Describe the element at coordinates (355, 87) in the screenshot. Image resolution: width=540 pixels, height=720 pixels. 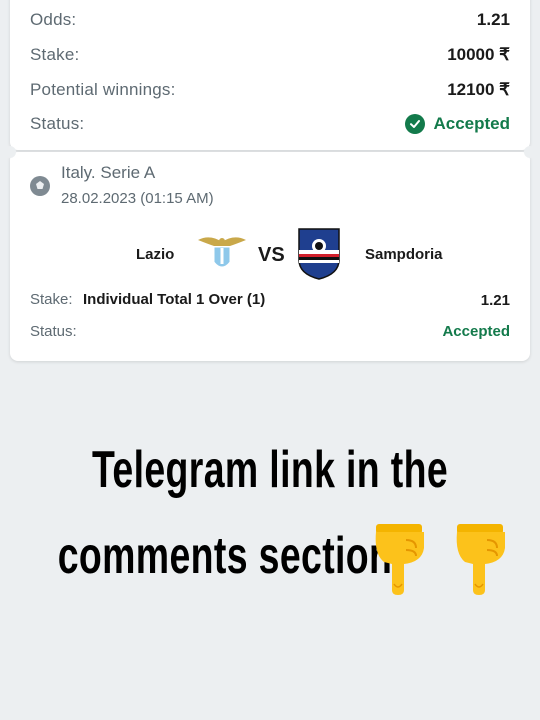
I see `airplane-icon` at that location.